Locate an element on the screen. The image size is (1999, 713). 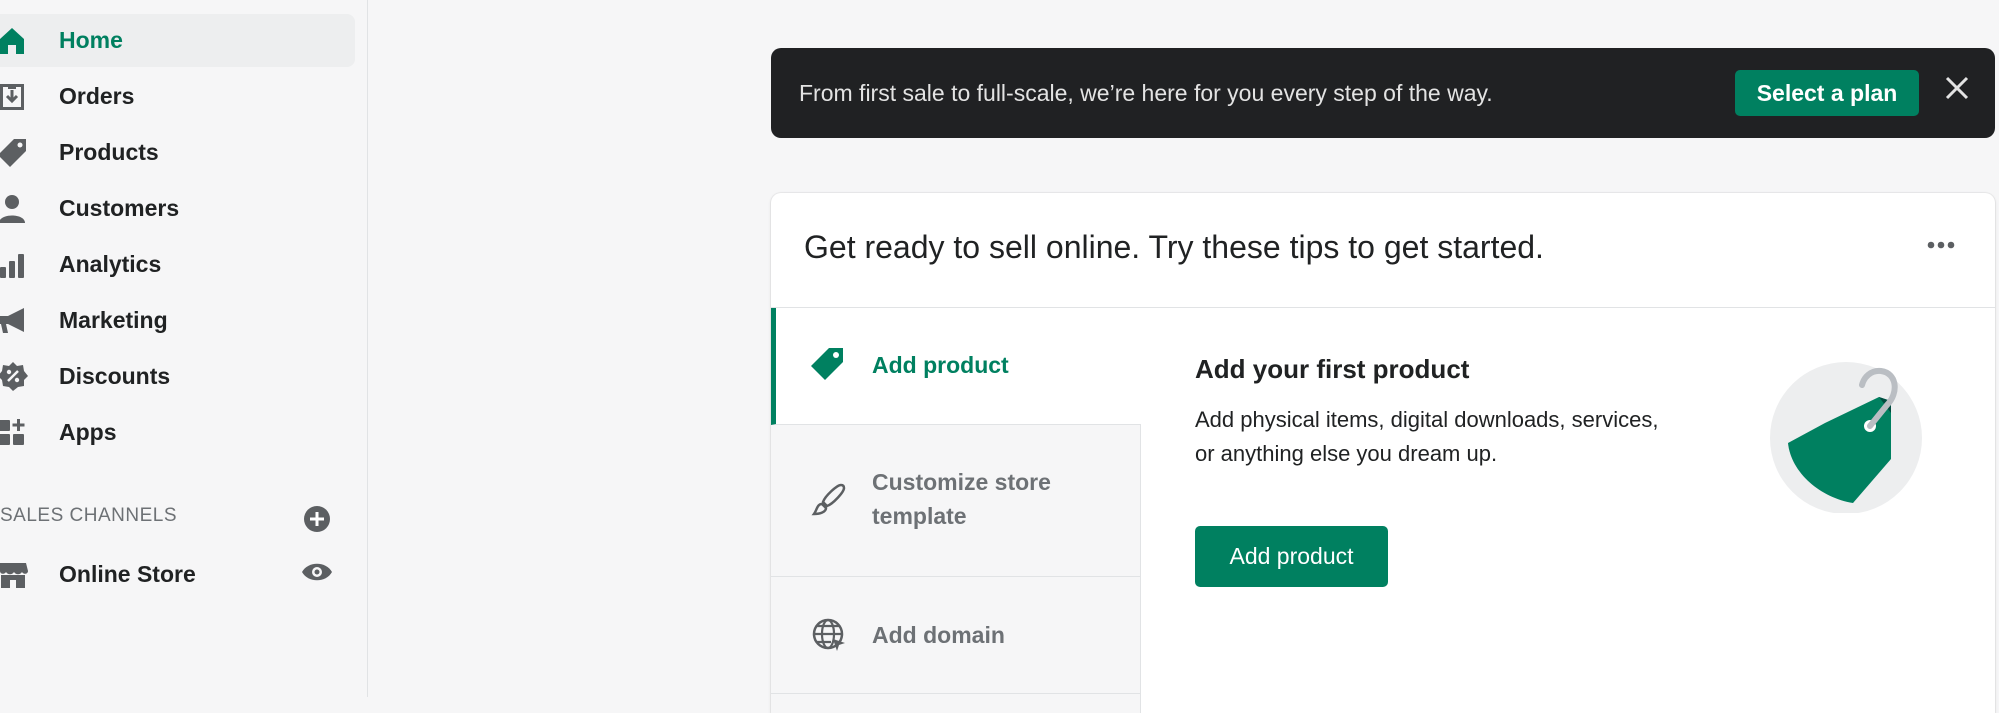
select-plan-button: Select a plan is located at coordinates (1827, 93).